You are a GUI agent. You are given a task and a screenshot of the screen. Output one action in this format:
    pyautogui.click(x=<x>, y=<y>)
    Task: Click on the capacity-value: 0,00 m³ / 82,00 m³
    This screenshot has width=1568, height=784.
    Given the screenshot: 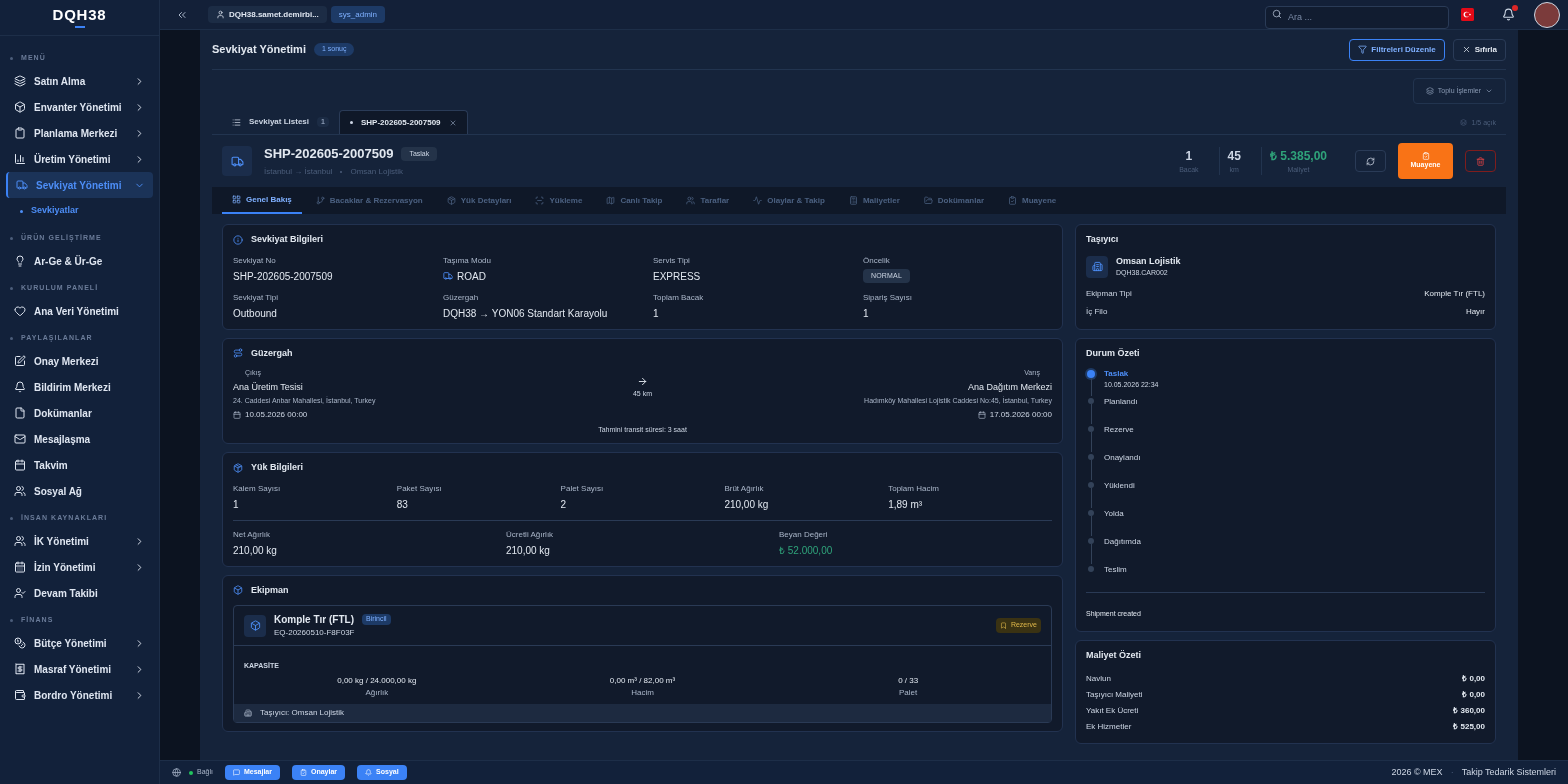 What is the action you would take?
    pyautogui.click(x=642, y=681)
    